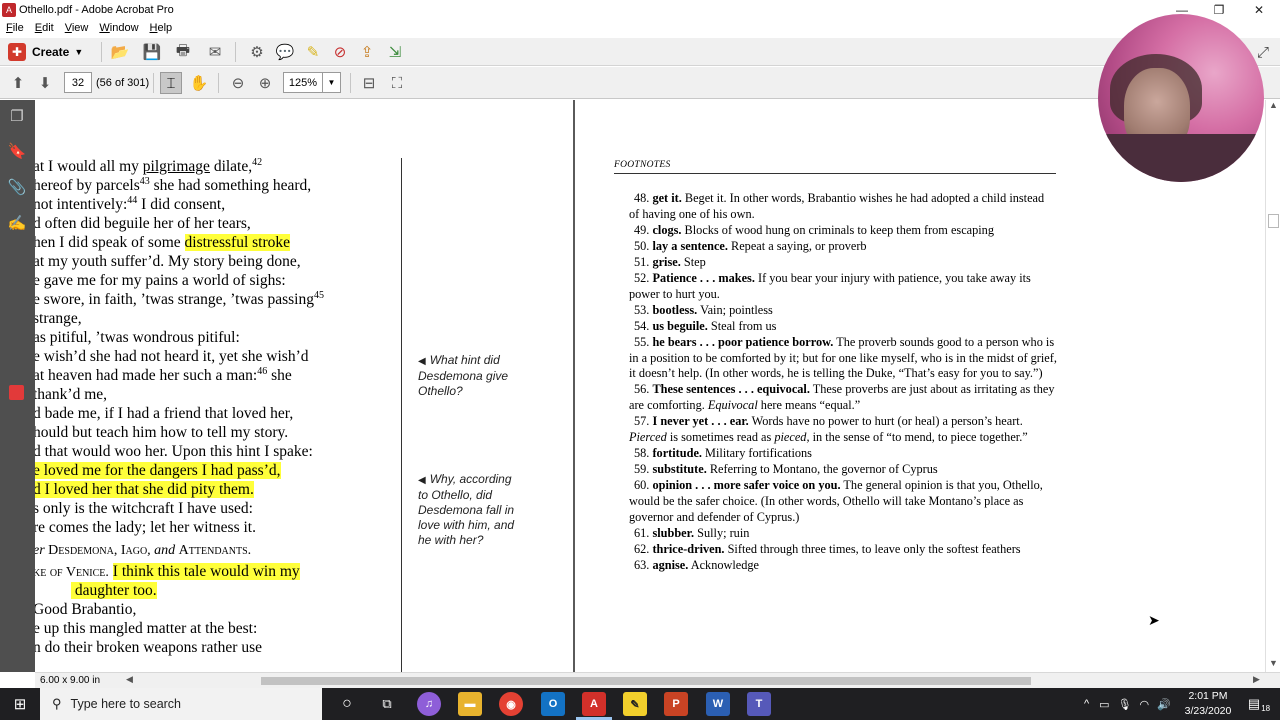  I want to click on zoom-dropdown: ▼, so click(331, 82).